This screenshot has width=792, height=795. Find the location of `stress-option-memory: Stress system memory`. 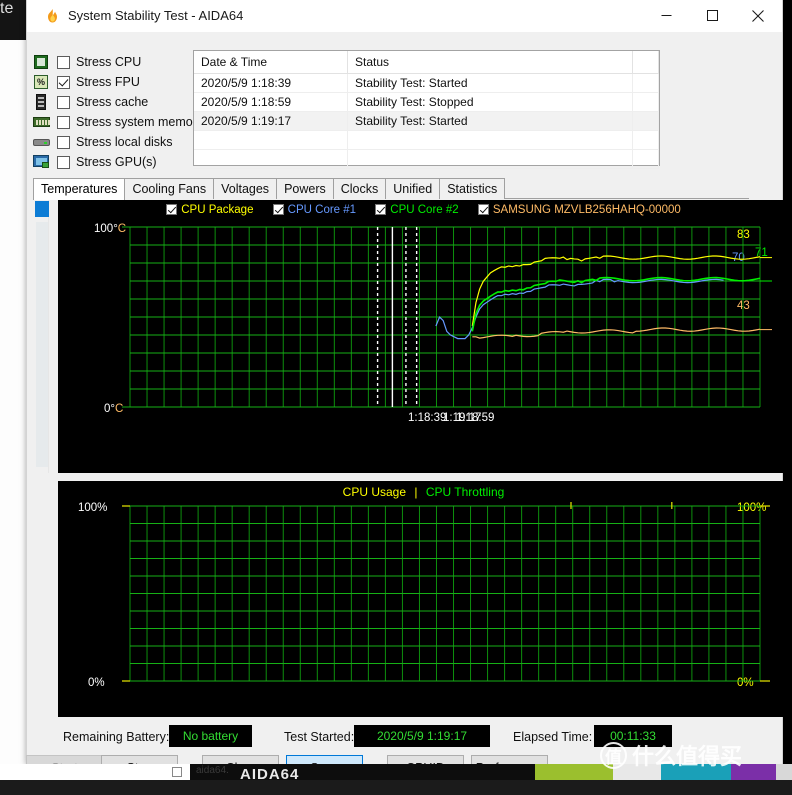

stress-option-memory: Stress system memory is located at coordinates (116, 122).